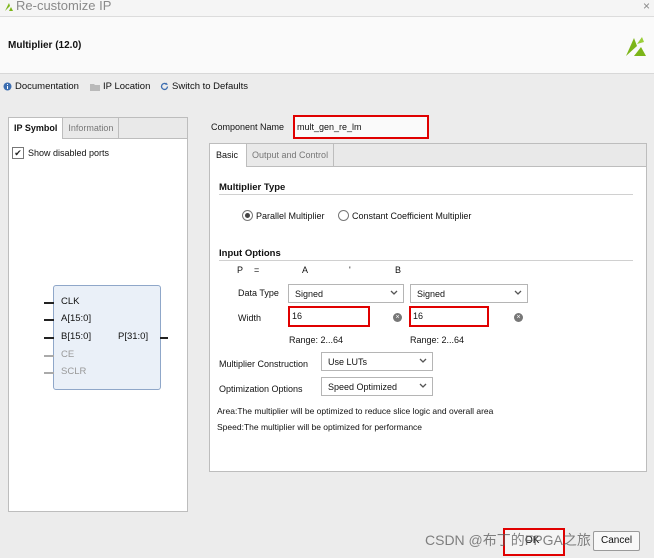 This screenshot has width=654, height=558. Describe the element at coordinates (36, 128) in the screenshot. I see `tab-ip-symbol: IP Symbol` at that location.